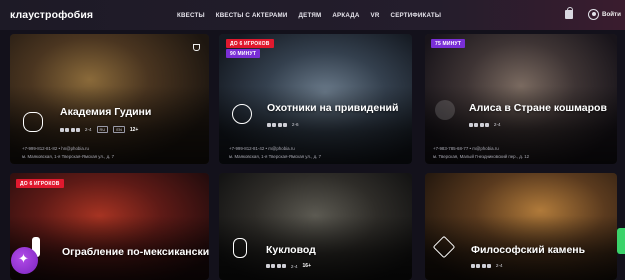 This screenshot has width=625, height=280. I want to click on user-circle-icon, so click(593, 14).